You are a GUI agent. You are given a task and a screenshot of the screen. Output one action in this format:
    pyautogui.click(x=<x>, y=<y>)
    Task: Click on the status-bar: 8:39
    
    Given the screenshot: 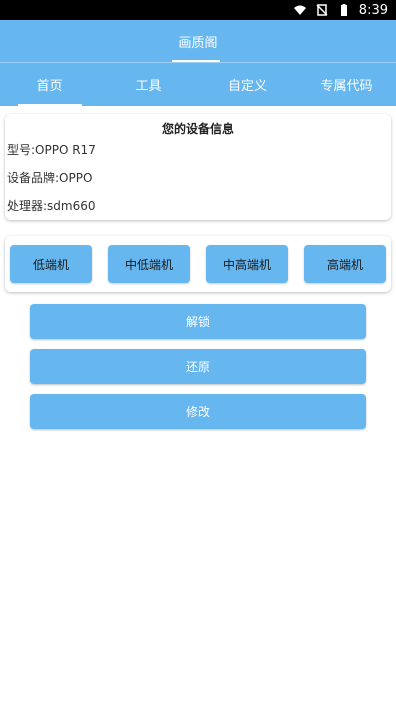 What is the action you would take?
    pyautogui.click(x=198, y=10)
    